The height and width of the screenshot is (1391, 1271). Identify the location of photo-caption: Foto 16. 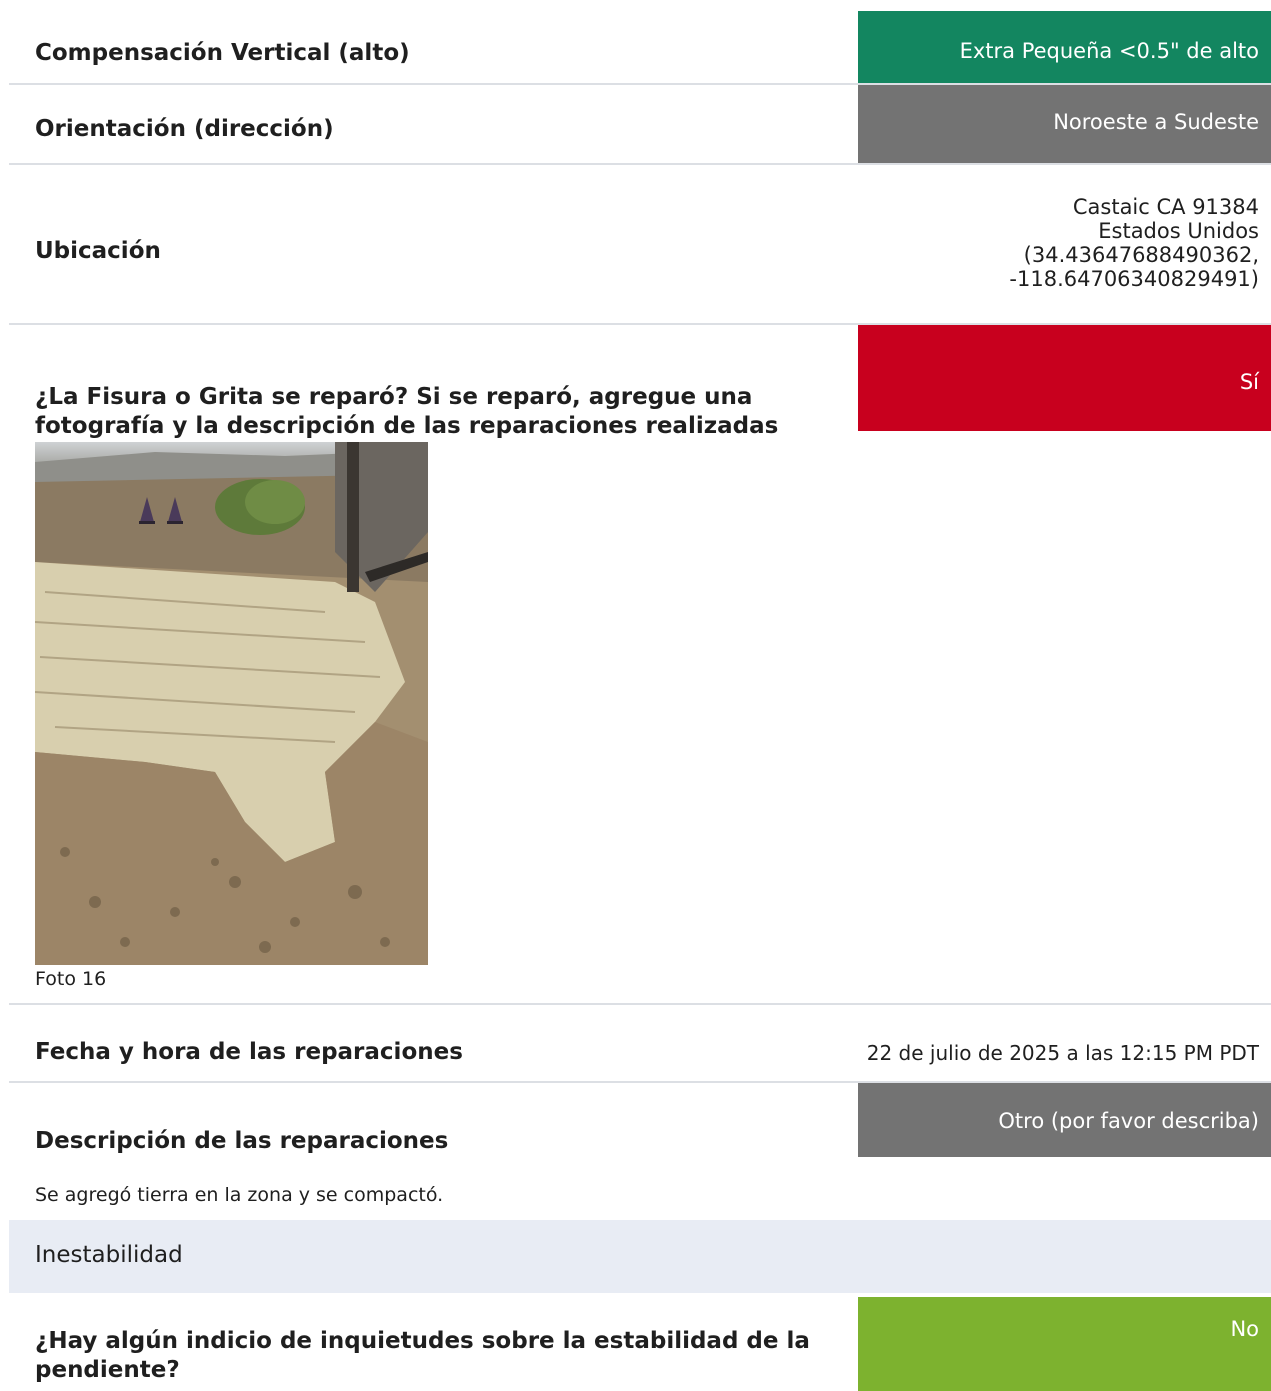
(71, 979).